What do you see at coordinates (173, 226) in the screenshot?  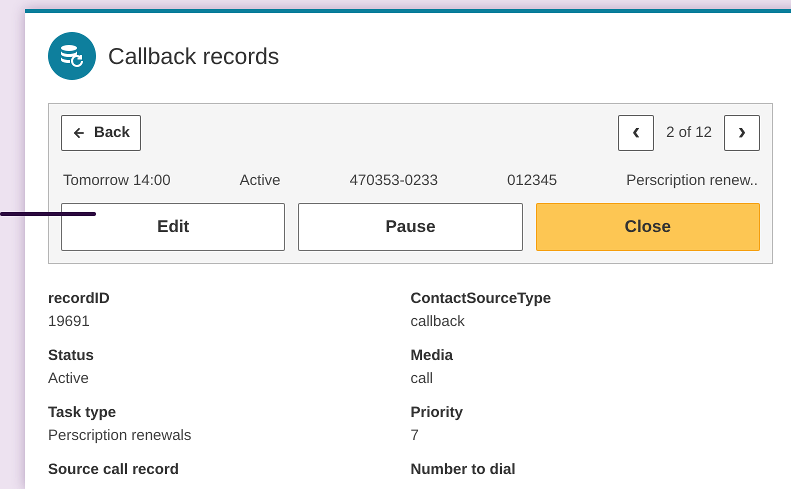 I see `action-button: Edit` at bounding box center [173, 226].